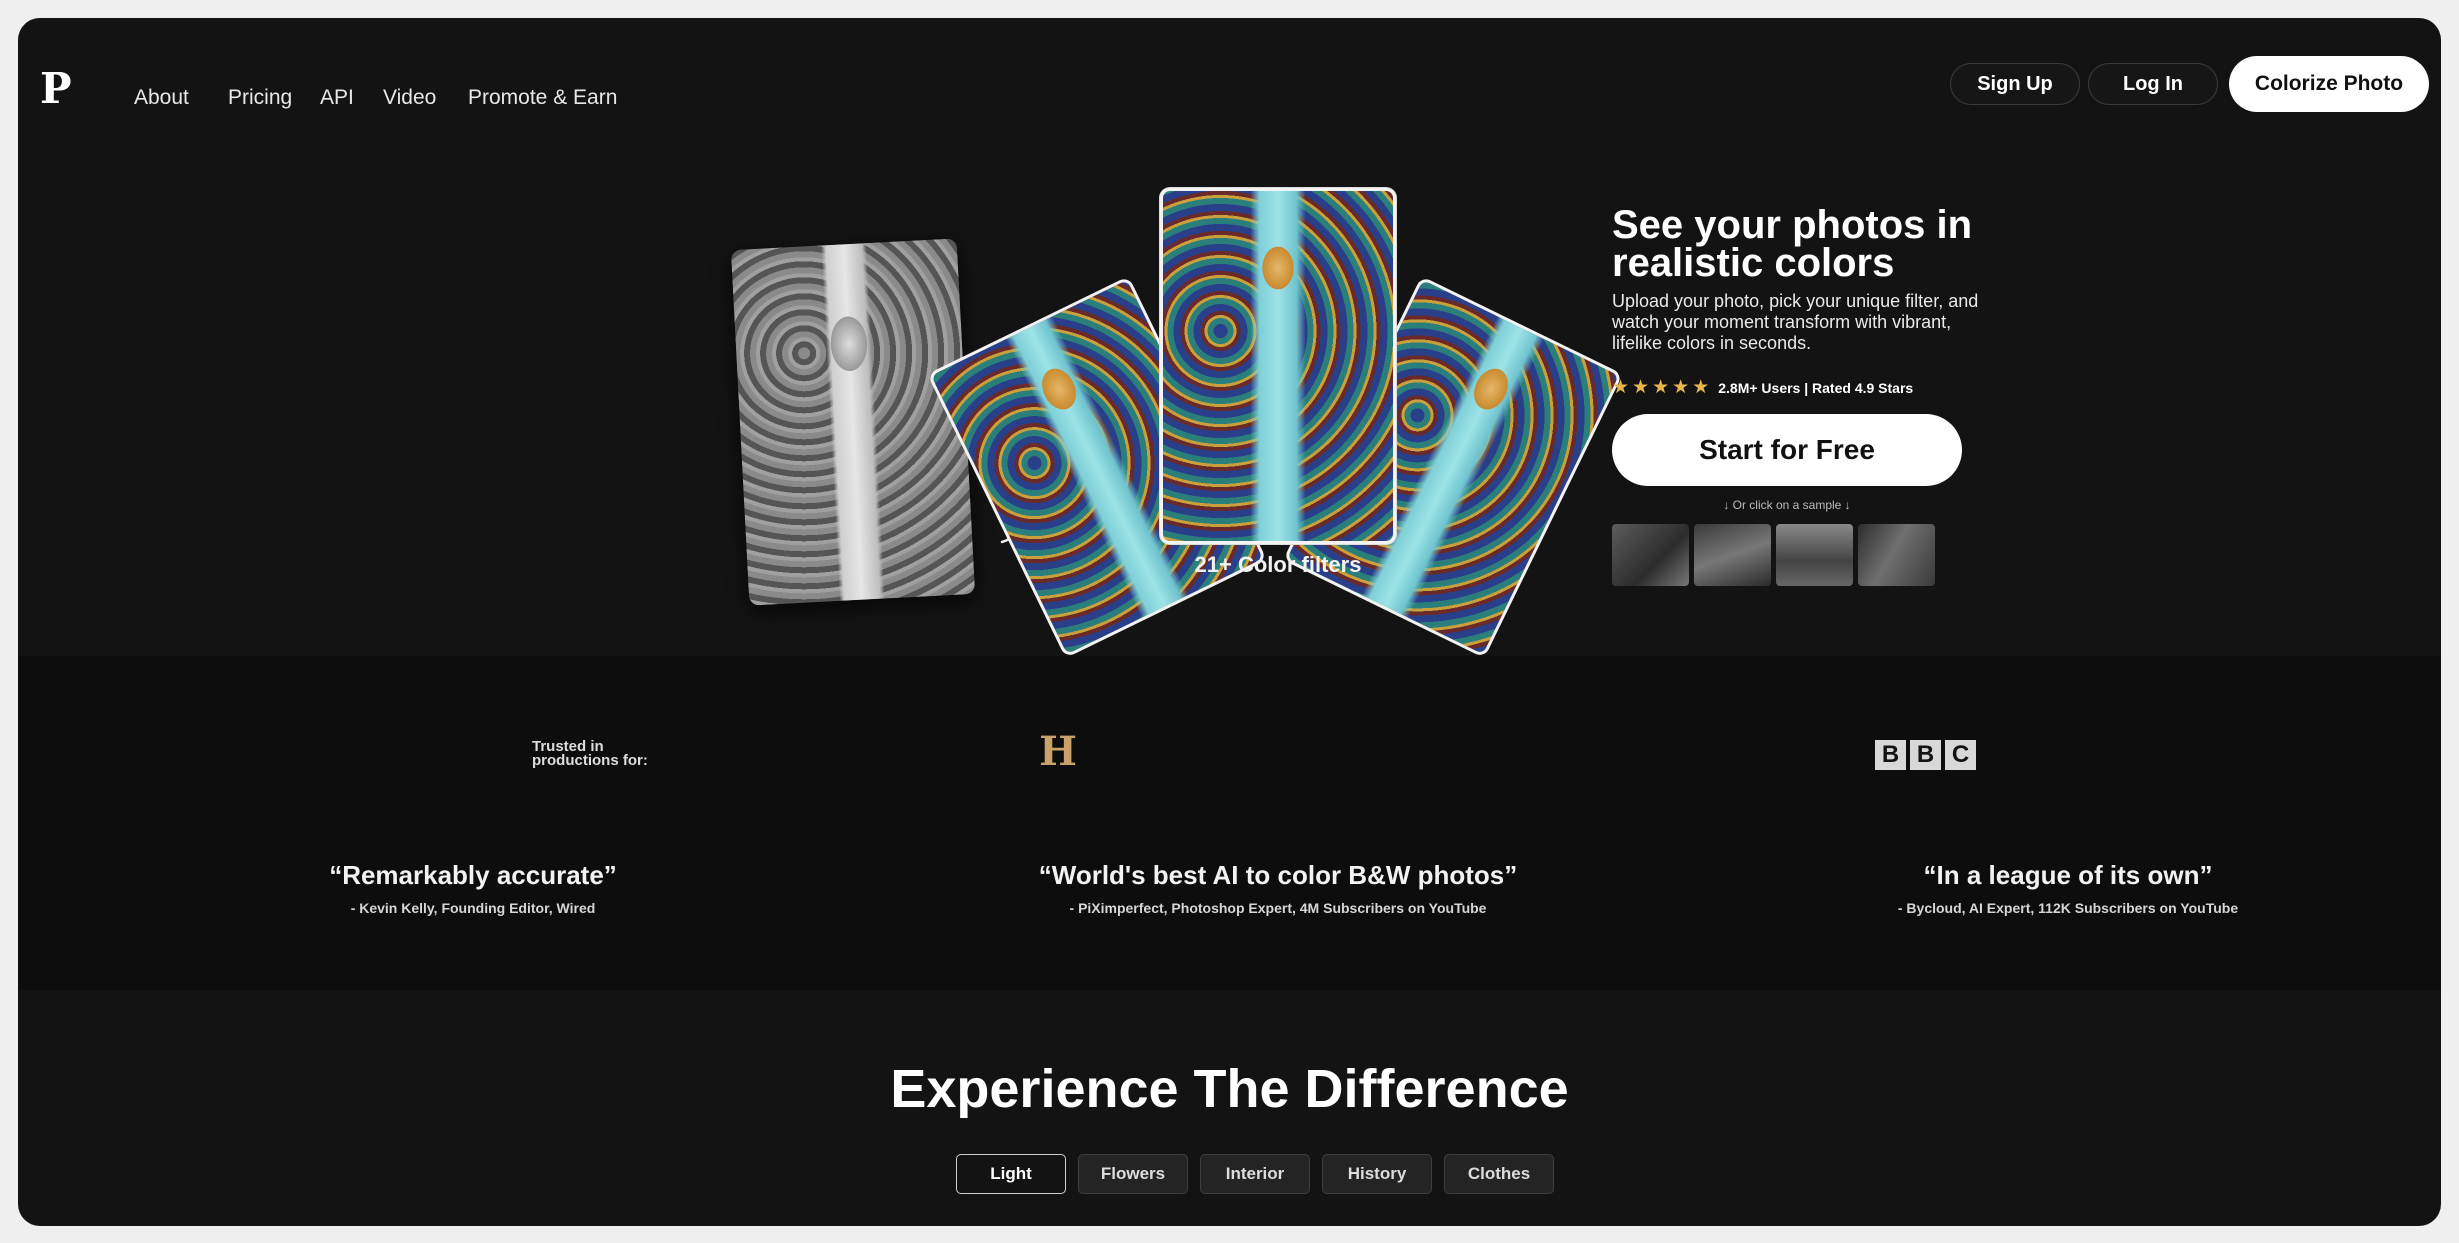 The width and height of the screenshot is (2459, 1243). What do you see at coordinates (2153, 84) in the screenshot?
I see `log-in-button: Log In` at bounding box center [2153, 84].